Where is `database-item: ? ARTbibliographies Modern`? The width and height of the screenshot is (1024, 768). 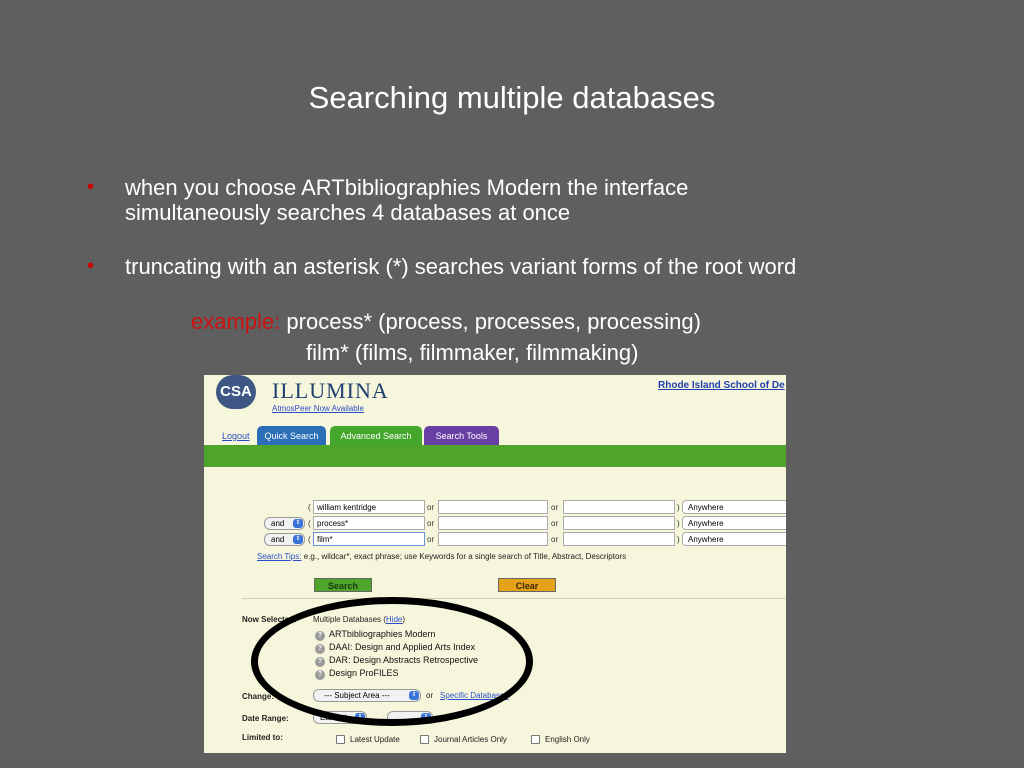 database-item: ? ARTbibliographies Modern is located at coordinates (375, 635).